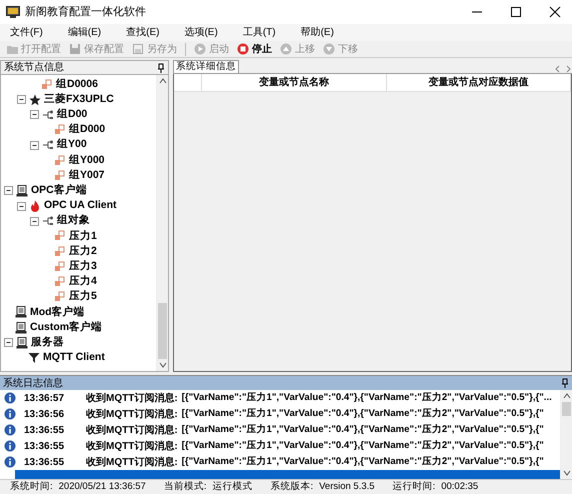  Describe the element at coordinates (78, 266) in the screenshot. I see `tree-node: 压力3` at that location.